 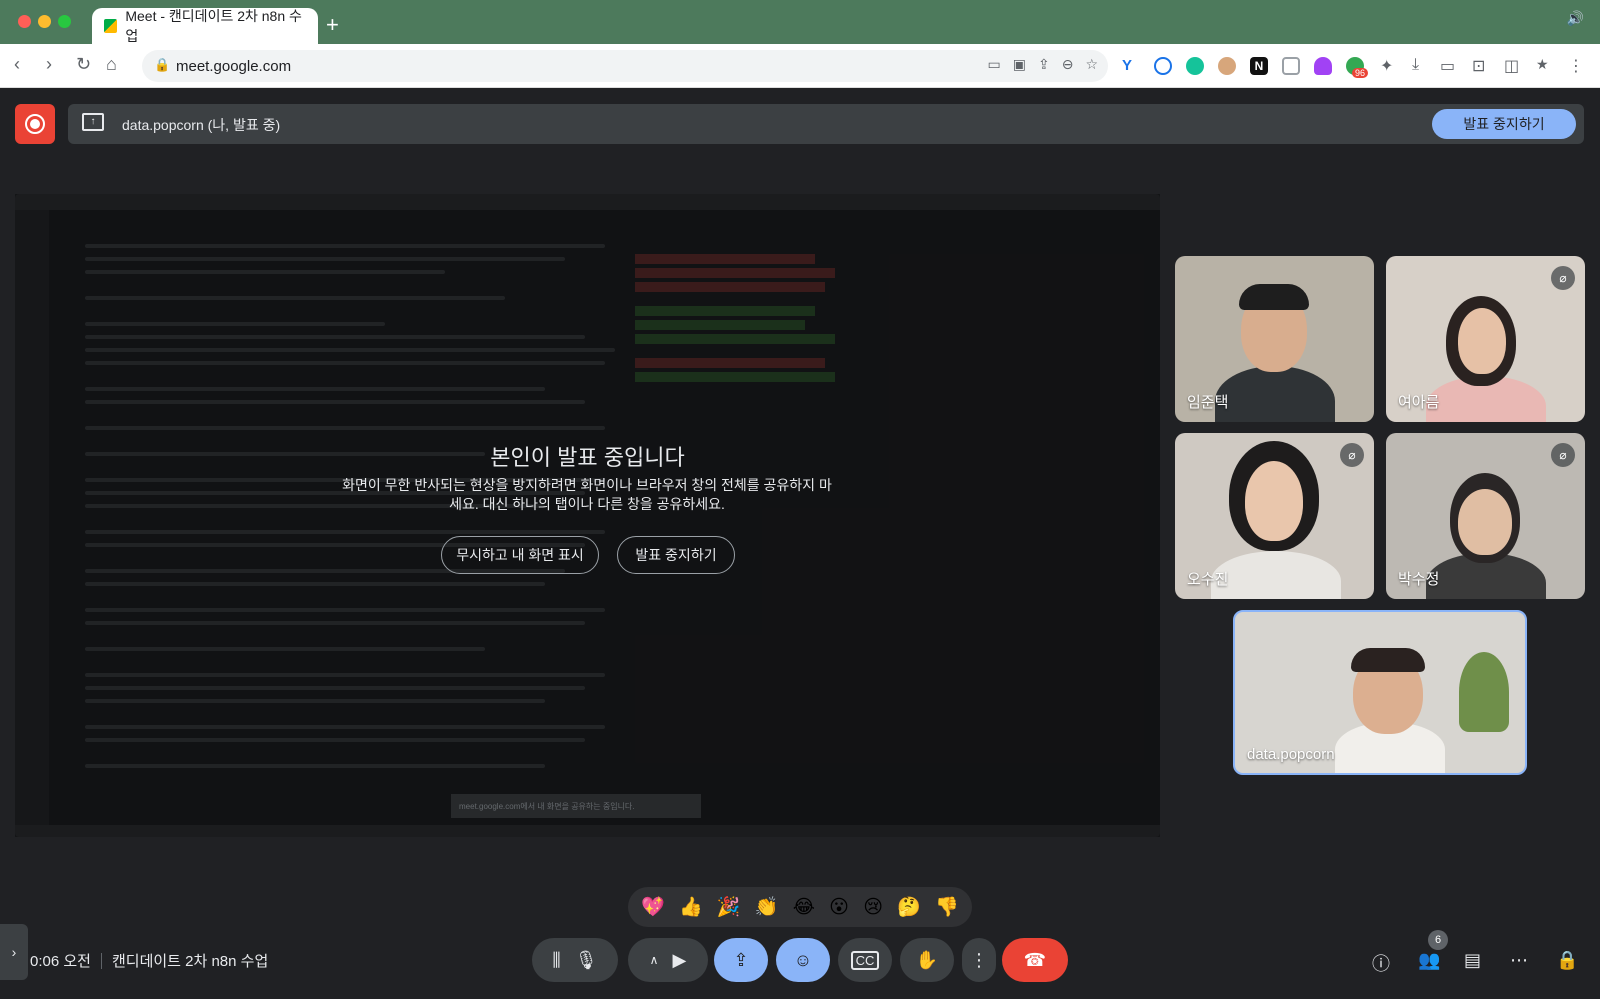 I want to click on browser-titlebar: Meet - 캔디데이트 2차 n8n 수업 + 🔊, so click(x=800, y=22).